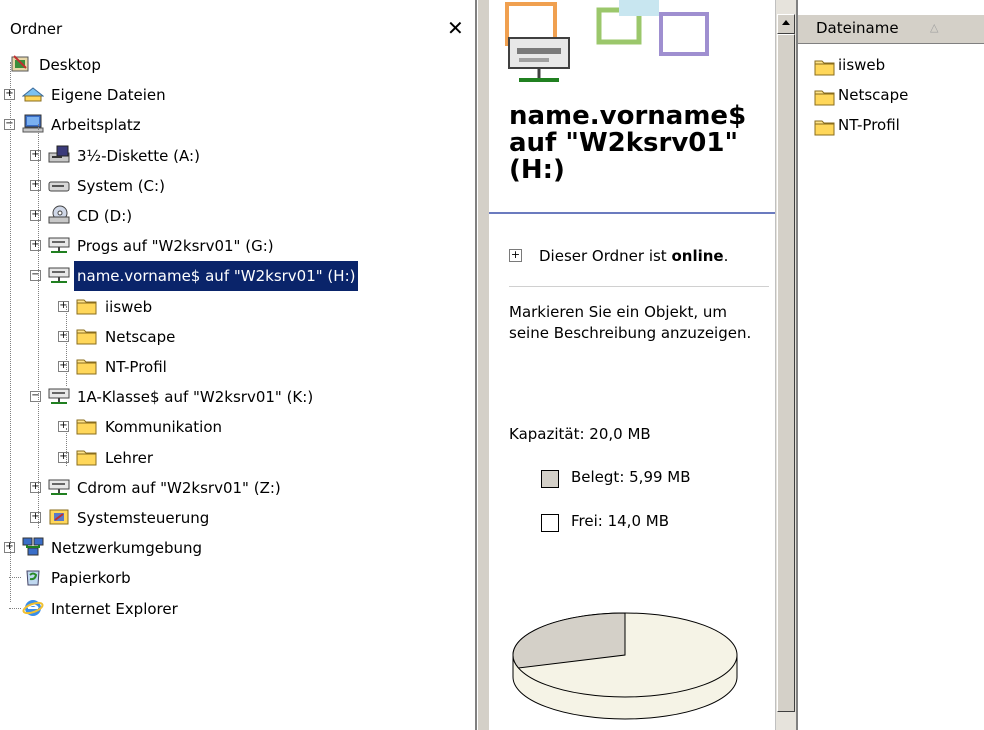 Image resolution: width=984 pixels, height=730 pixels. Describe the element at coordinates (126, 548) in the screenshot. I see `tree-item-label: Netzwerkumgebung` at that location.